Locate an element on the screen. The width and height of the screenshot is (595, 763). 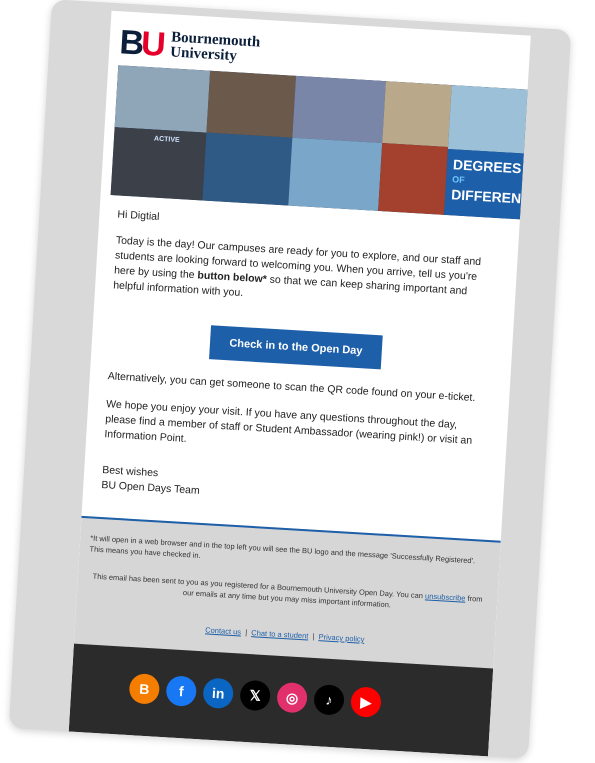
campus-banner: ACTIVE DEGREES OF DIFFERENCE is located at coordinates (320, 142).